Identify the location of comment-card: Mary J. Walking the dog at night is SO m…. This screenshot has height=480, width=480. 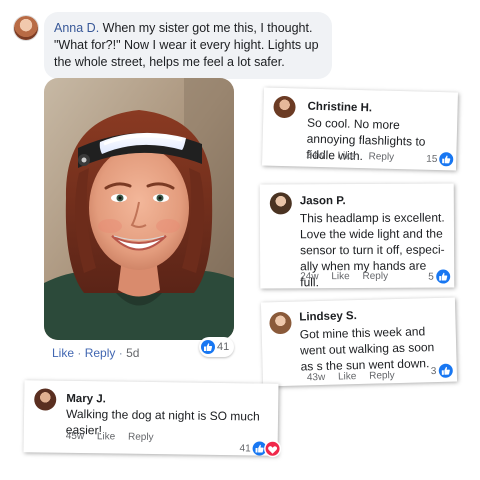
(151, 418).